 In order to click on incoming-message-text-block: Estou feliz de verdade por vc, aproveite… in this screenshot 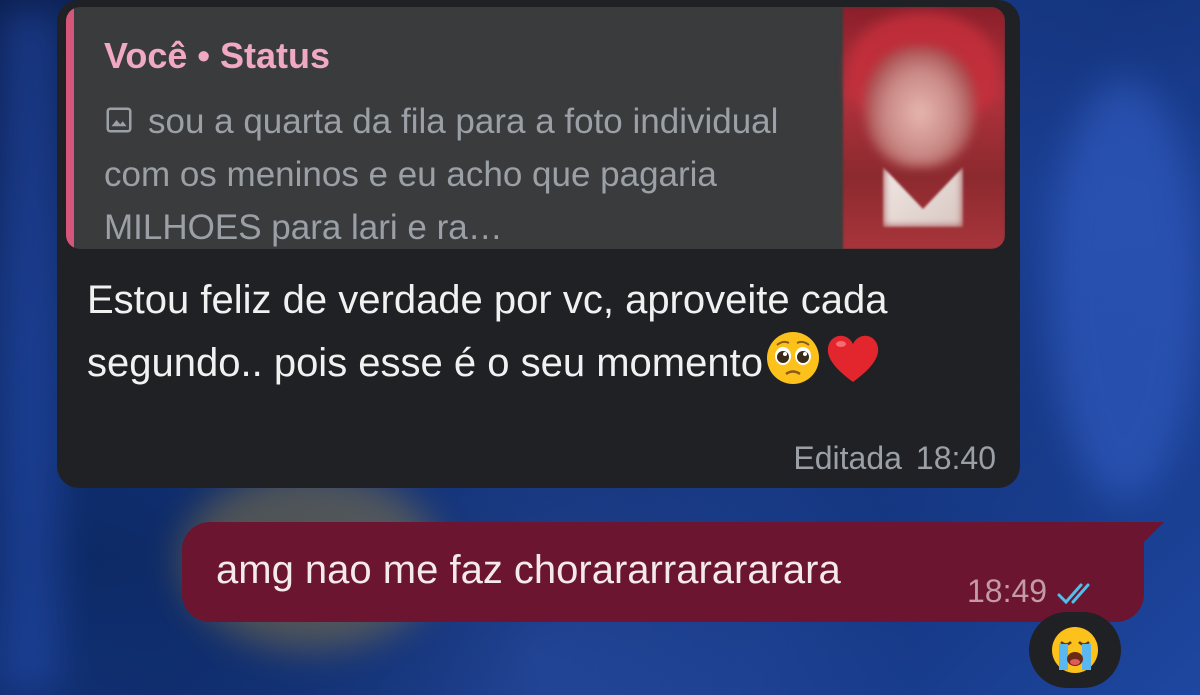, I will do `click(537, 331)`.